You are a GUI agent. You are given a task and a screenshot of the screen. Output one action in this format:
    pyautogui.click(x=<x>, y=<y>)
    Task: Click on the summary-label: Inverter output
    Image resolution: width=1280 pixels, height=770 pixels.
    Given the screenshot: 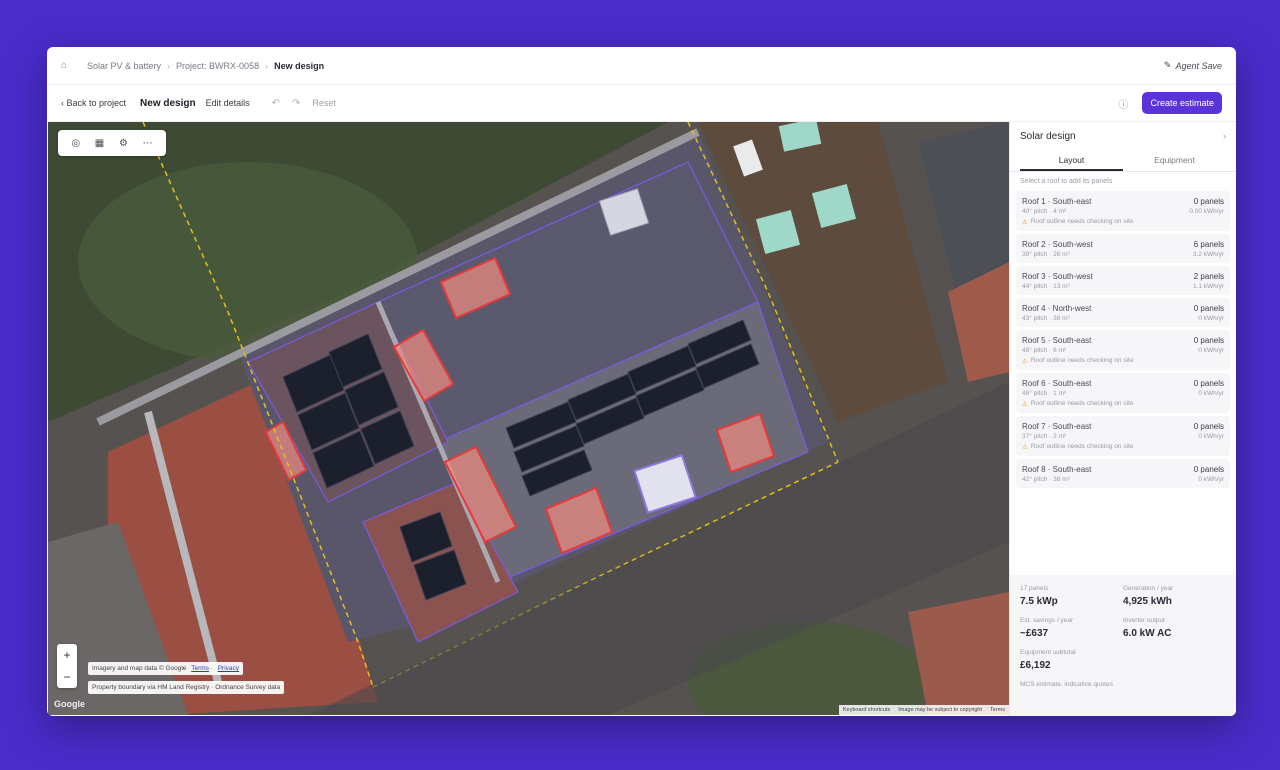 What is the action you would take?
    pyautogui.click(x=1144, y=620)
    